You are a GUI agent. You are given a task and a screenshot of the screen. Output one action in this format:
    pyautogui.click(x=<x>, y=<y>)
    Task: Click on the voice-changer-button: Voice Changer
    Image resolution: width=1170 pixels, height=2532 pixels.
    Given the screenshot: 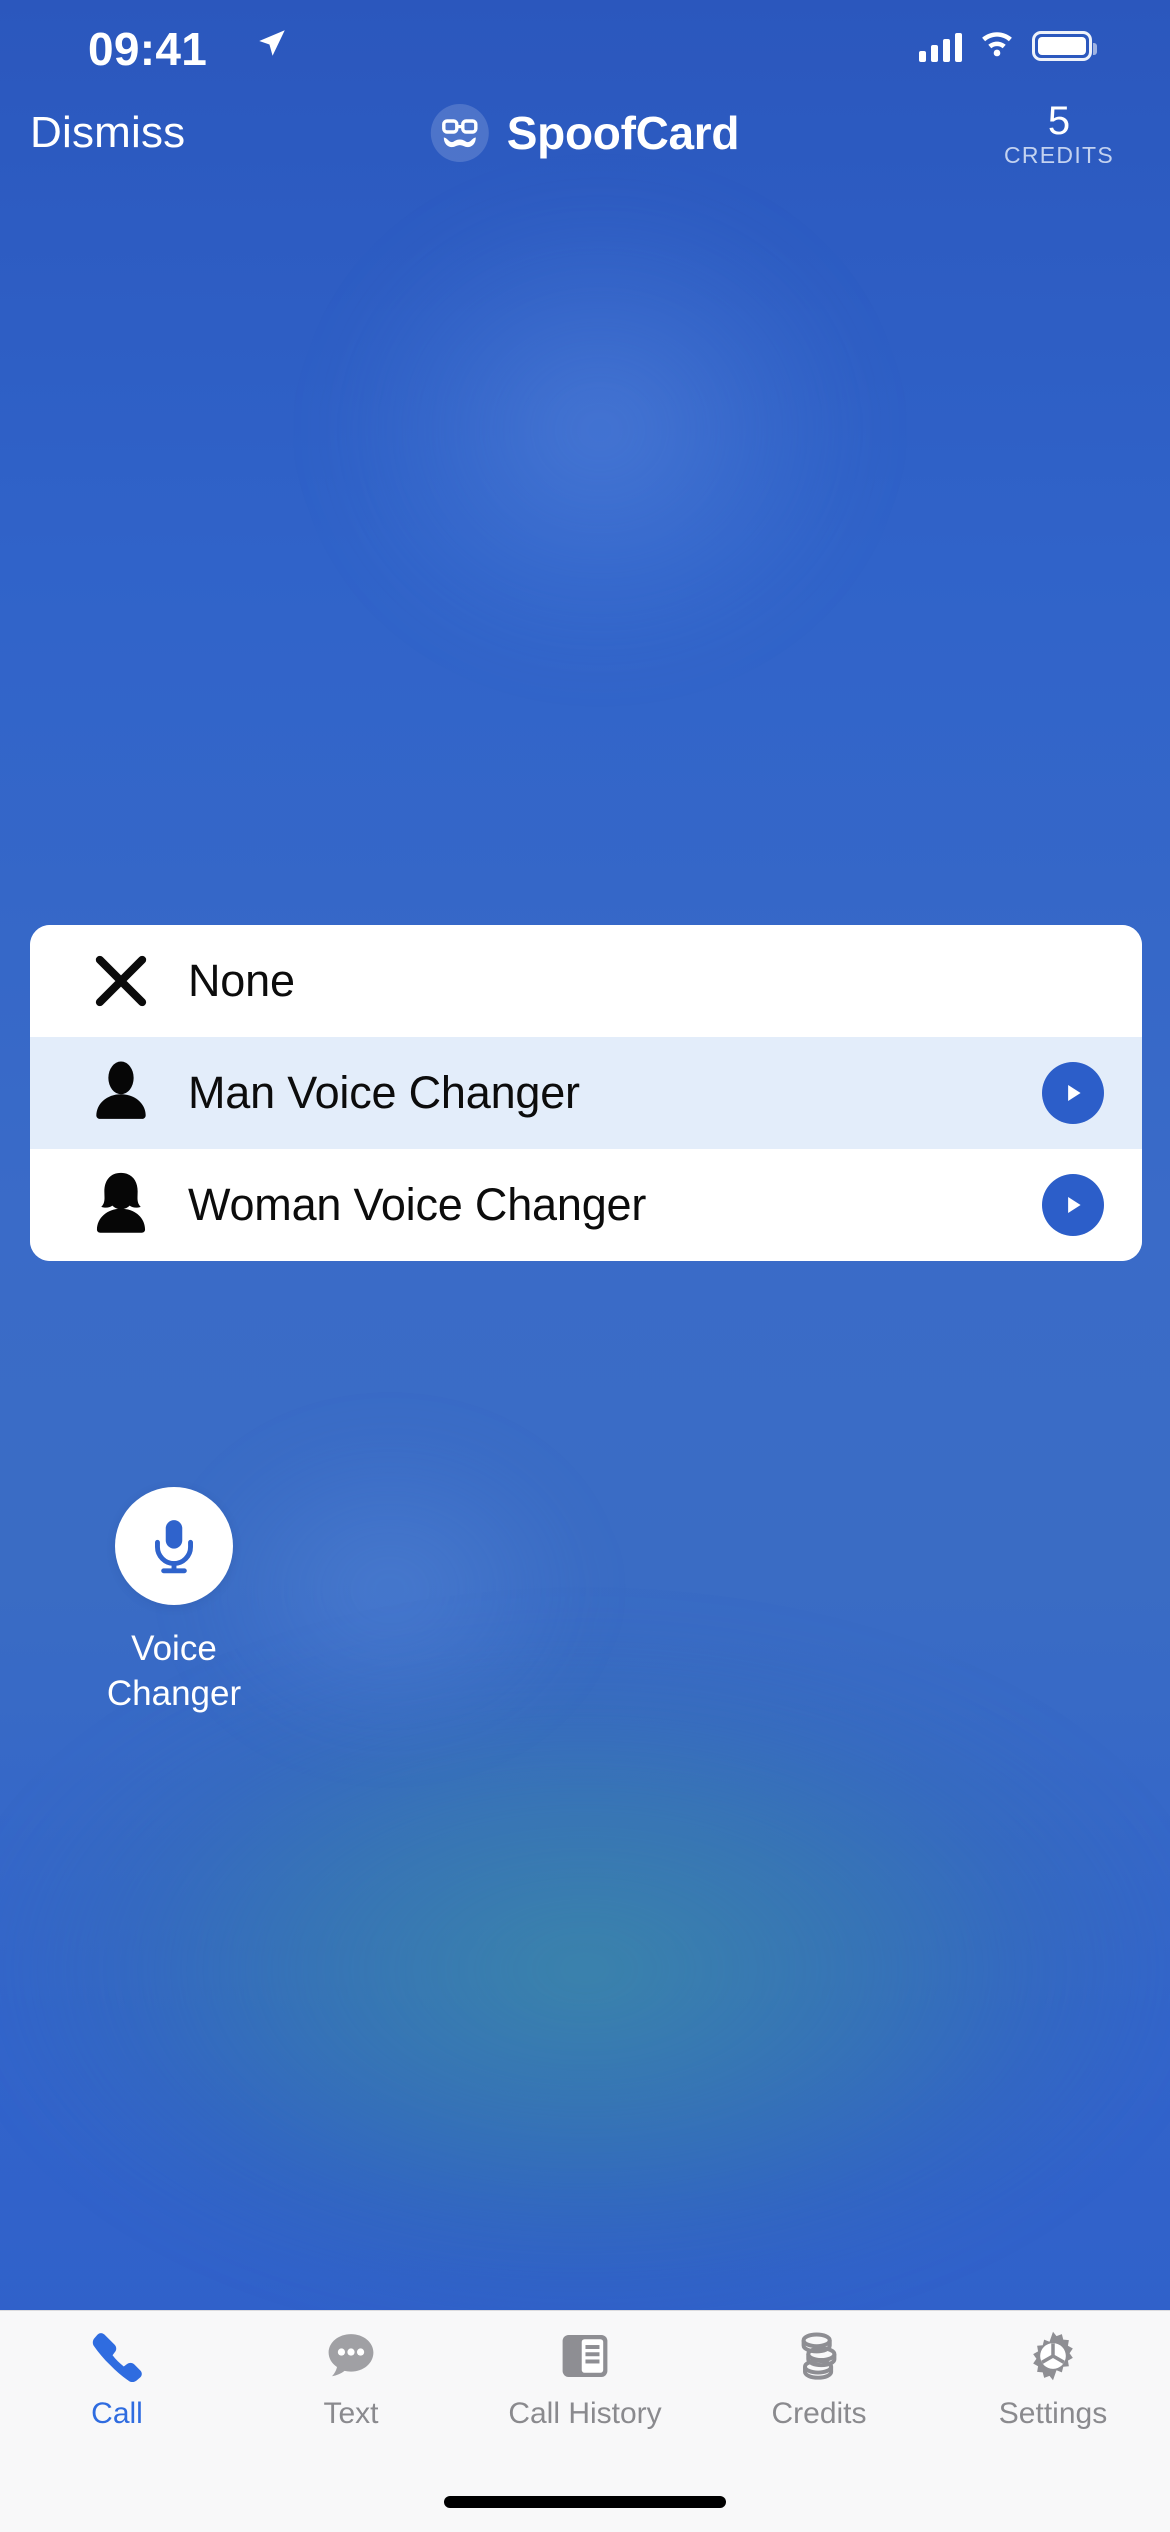 What is the action you would take?
    pyautogui.click(x=174, y=1602)
    